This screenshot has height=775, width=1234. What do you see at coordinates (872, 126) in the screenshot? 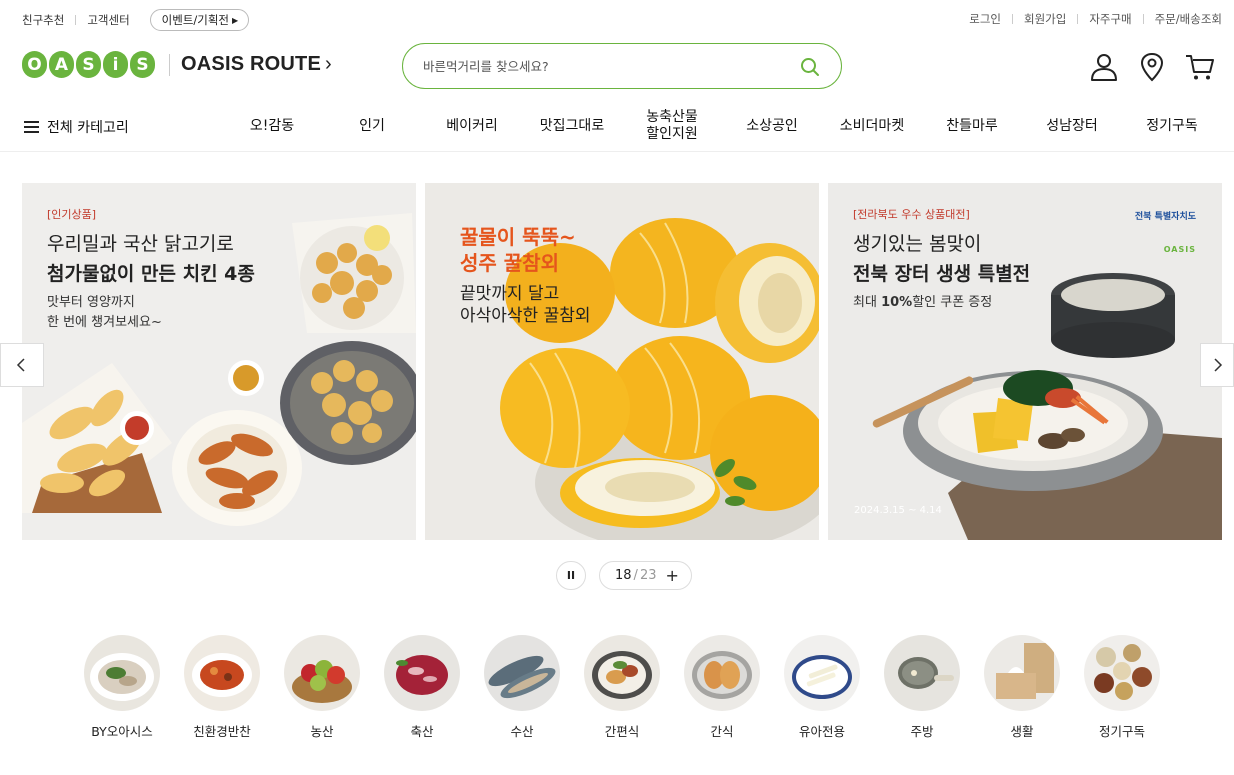
I see `nav-item-consume-market: 소비더마켓` at bounding box center [872, 126].